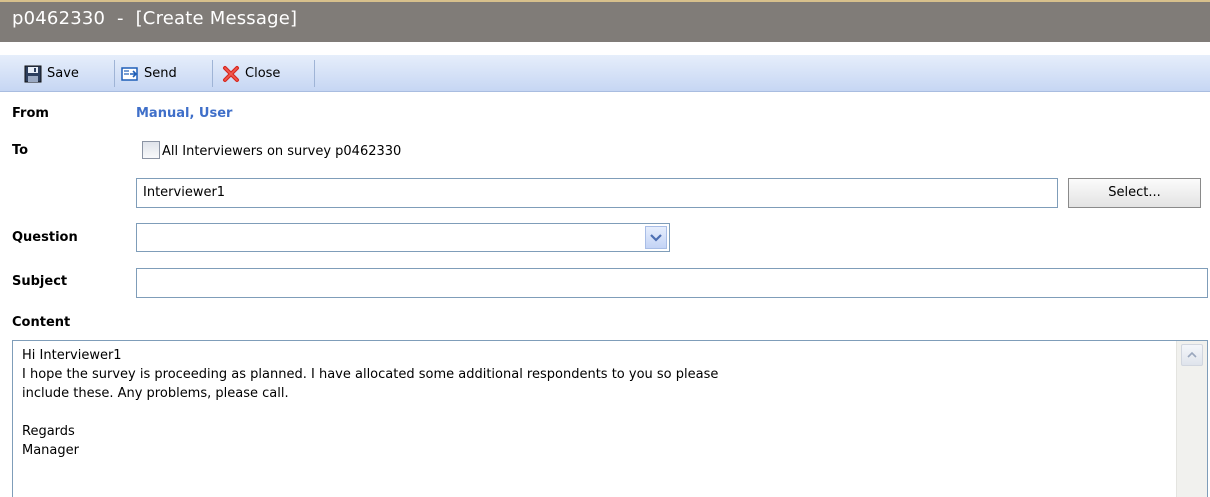  Describe the element at coordinates (160, 73) in the screenshot. I see `send-label: Send` at that location.